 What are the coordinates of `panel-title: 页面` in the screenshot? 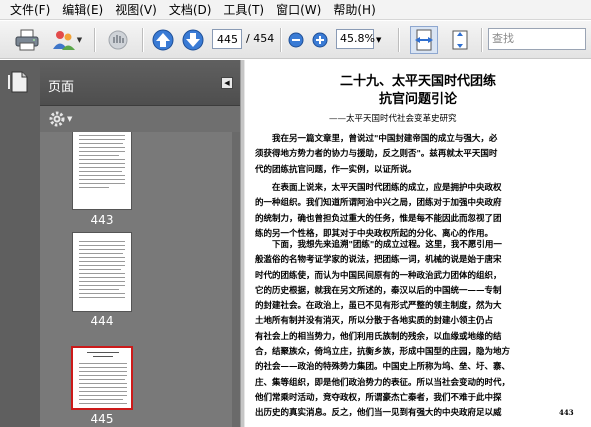 It's located at (61, 87).